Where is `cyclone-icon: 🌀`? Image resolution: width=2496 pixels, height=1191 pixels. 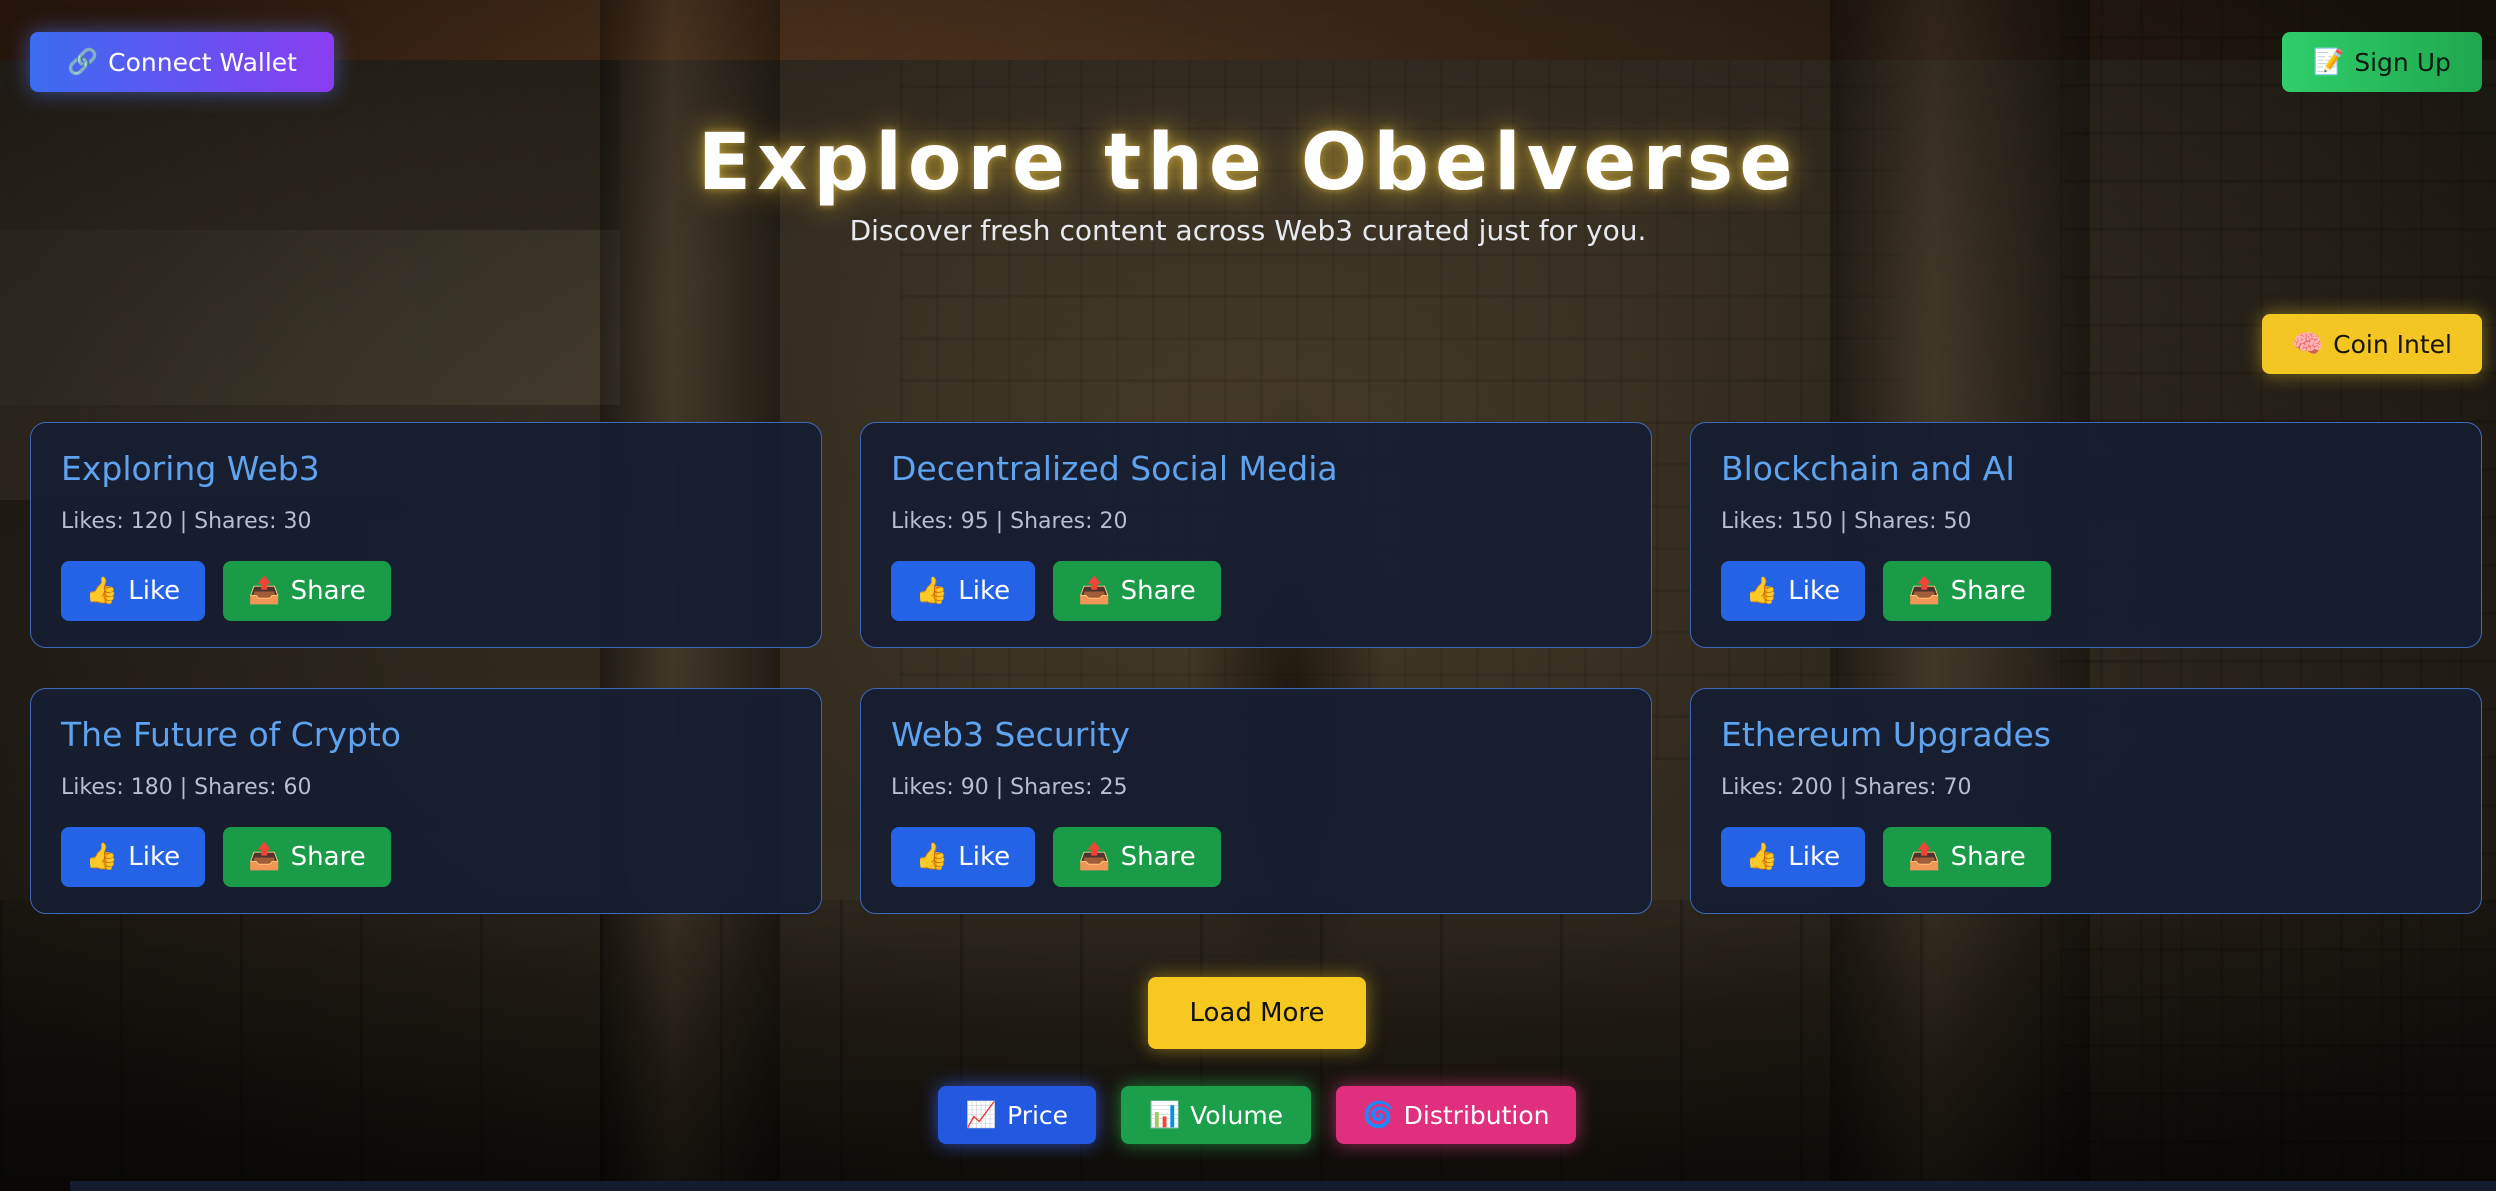 cyclone-icon: 🌀 is located at coordinates (1378, 1114).